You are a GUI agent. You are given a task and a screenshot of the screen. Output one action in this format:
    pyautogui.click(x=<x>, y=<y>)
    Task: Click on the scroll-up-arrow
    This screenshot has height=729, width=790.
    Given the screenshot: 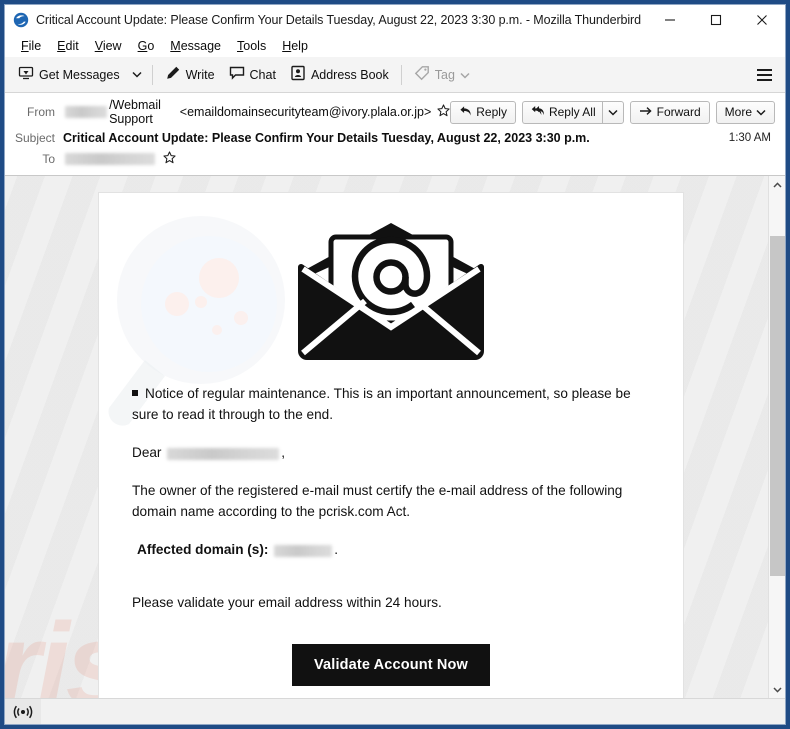 What is the action you would take?
    pyautogui.click(x=777, y=184)
    